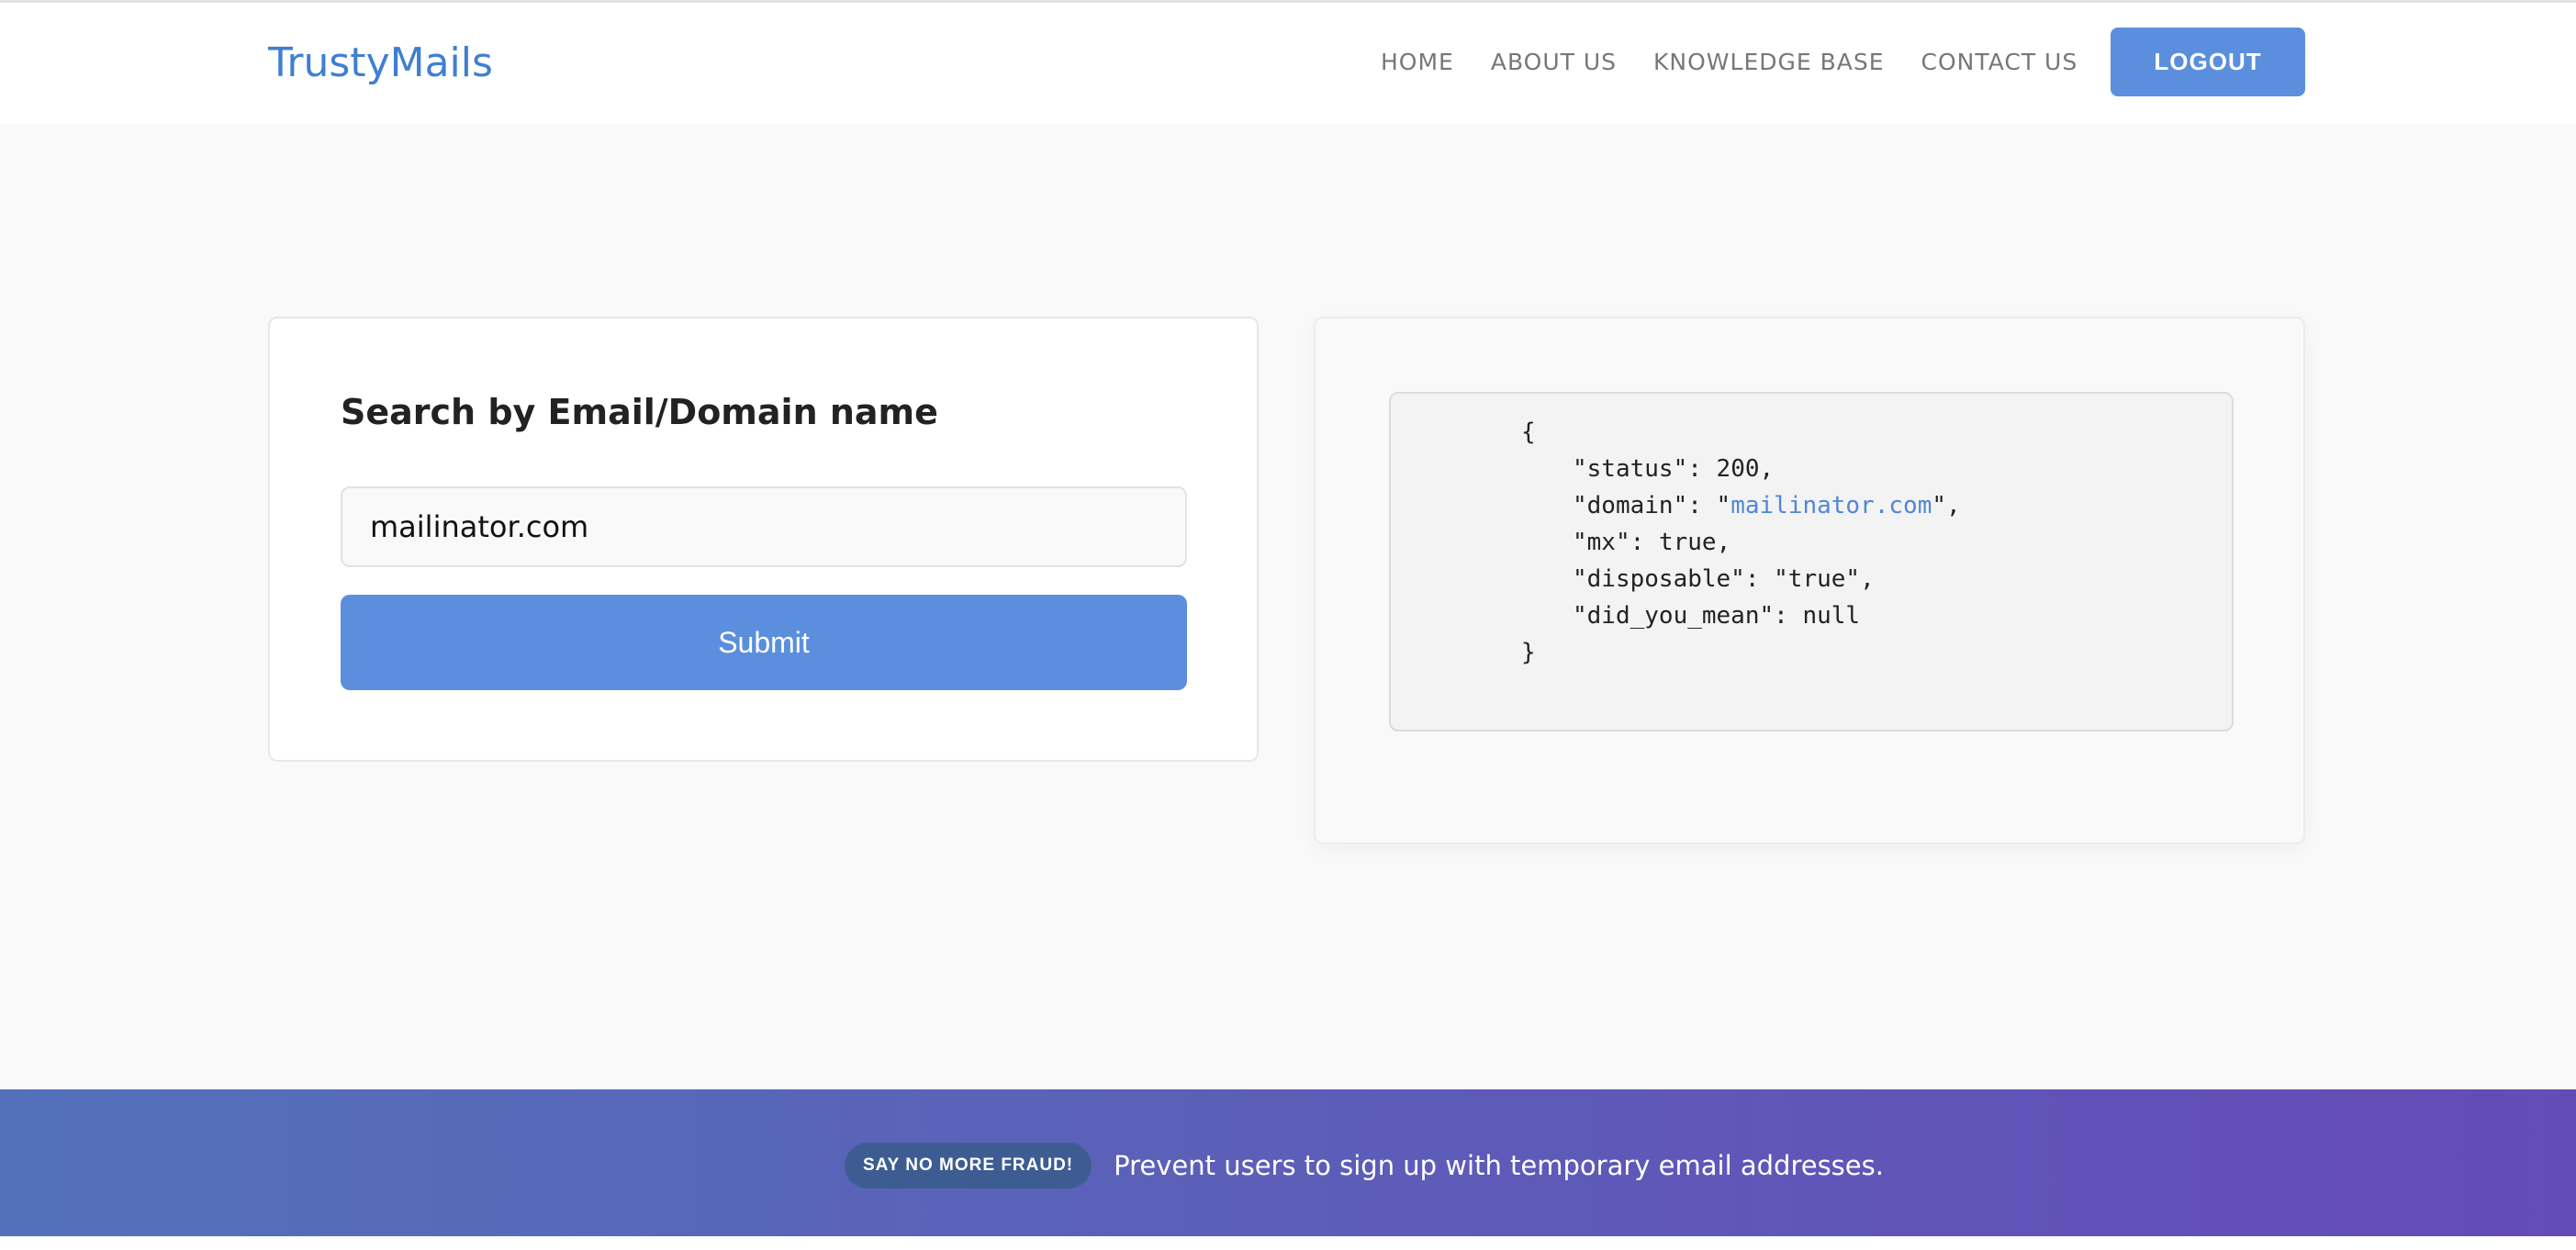 Image resolution: width=2576 pixels, height=1250 pixels. I want to click on json-open-brace: {, so click(1528, 432).